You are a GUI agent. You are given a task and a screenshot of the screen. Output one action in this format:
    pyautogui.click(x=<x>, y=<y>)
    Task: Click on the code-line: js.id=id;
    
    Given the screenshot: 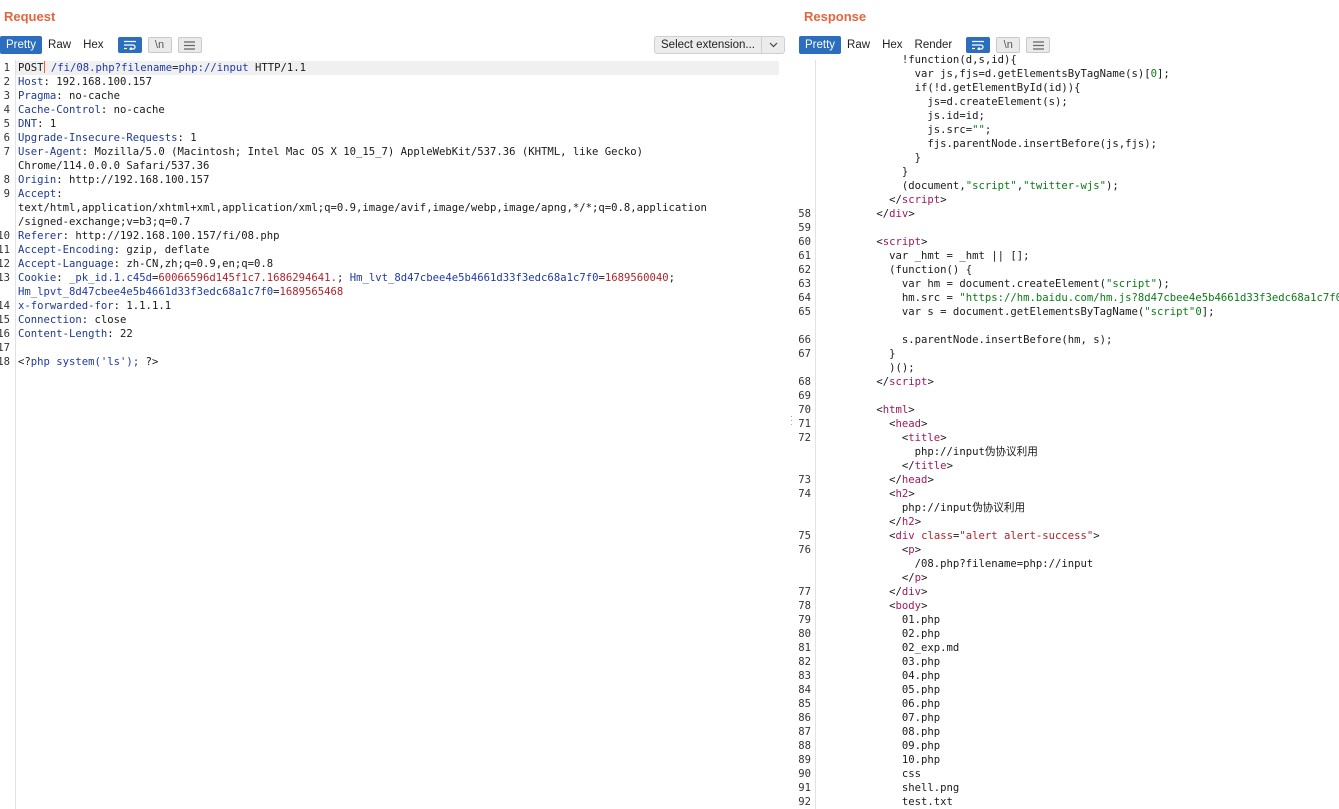 What is the action you would take?
    pyautogui.click(x=902, y=116)
    